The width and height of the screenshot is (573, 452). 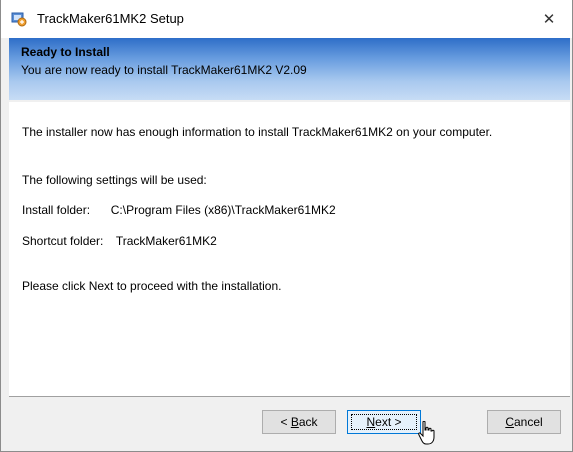 I want to click on shortcut-folder-value: TrackMaker61MK2, so click(x=166, y=241).